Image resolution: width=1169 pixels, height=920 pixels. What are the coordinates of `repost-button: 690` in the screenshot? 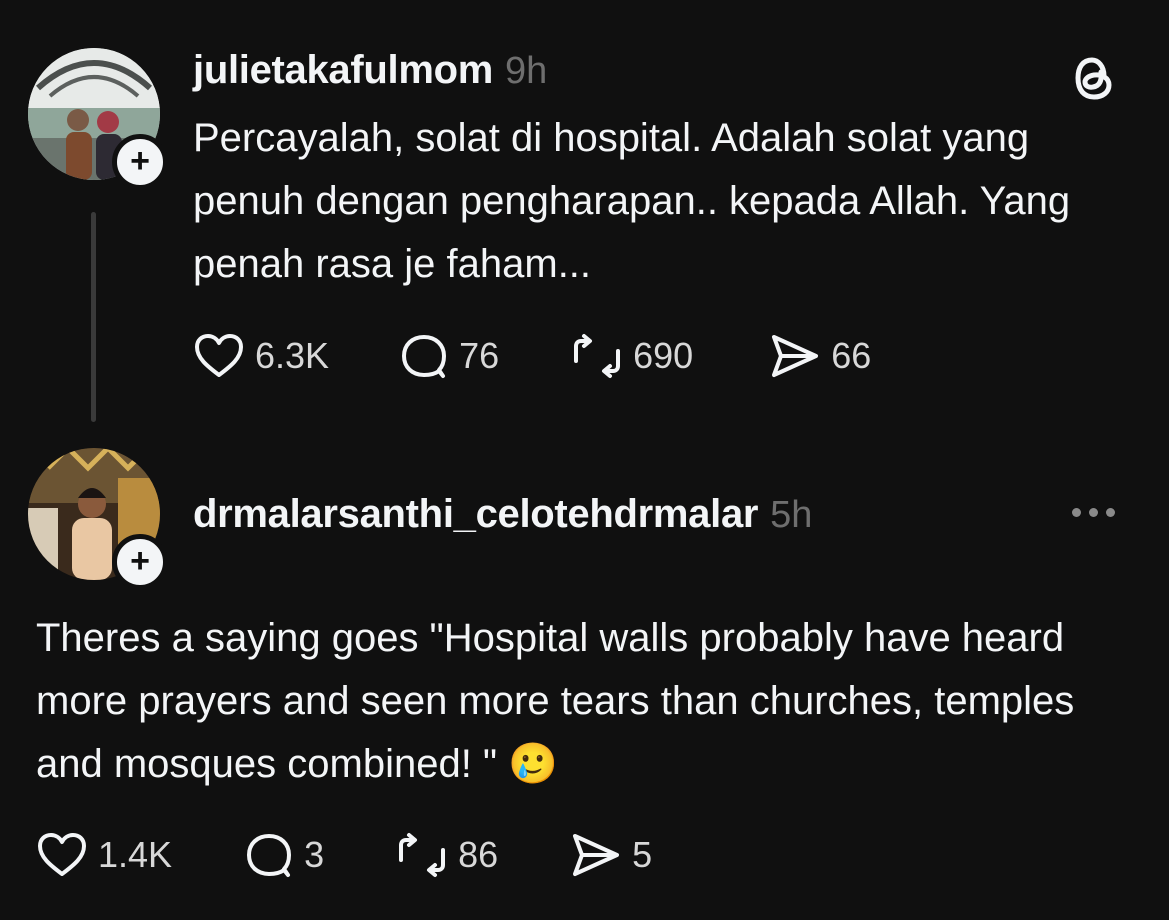 It's located at (632, 356).